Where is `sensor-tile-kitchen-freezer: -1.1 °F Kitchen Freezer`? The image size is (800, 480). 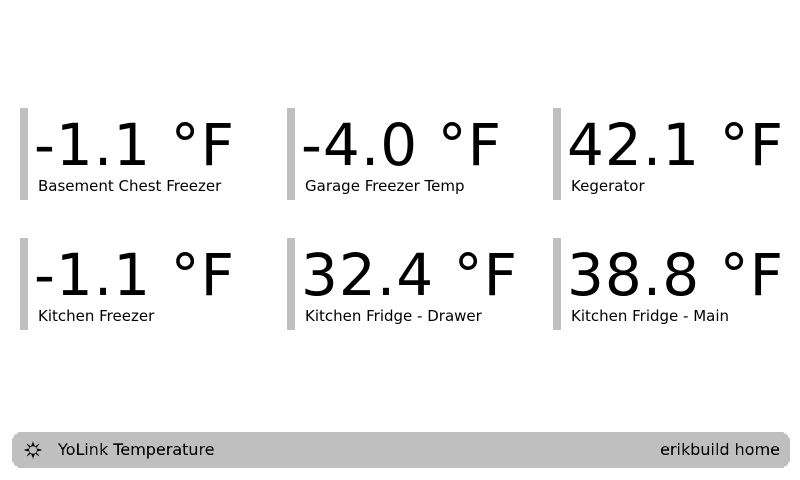 sensor-tile-kitchen-freezer: -1.1 °F Kitchen Freezer is located at coordinates (151, 284).